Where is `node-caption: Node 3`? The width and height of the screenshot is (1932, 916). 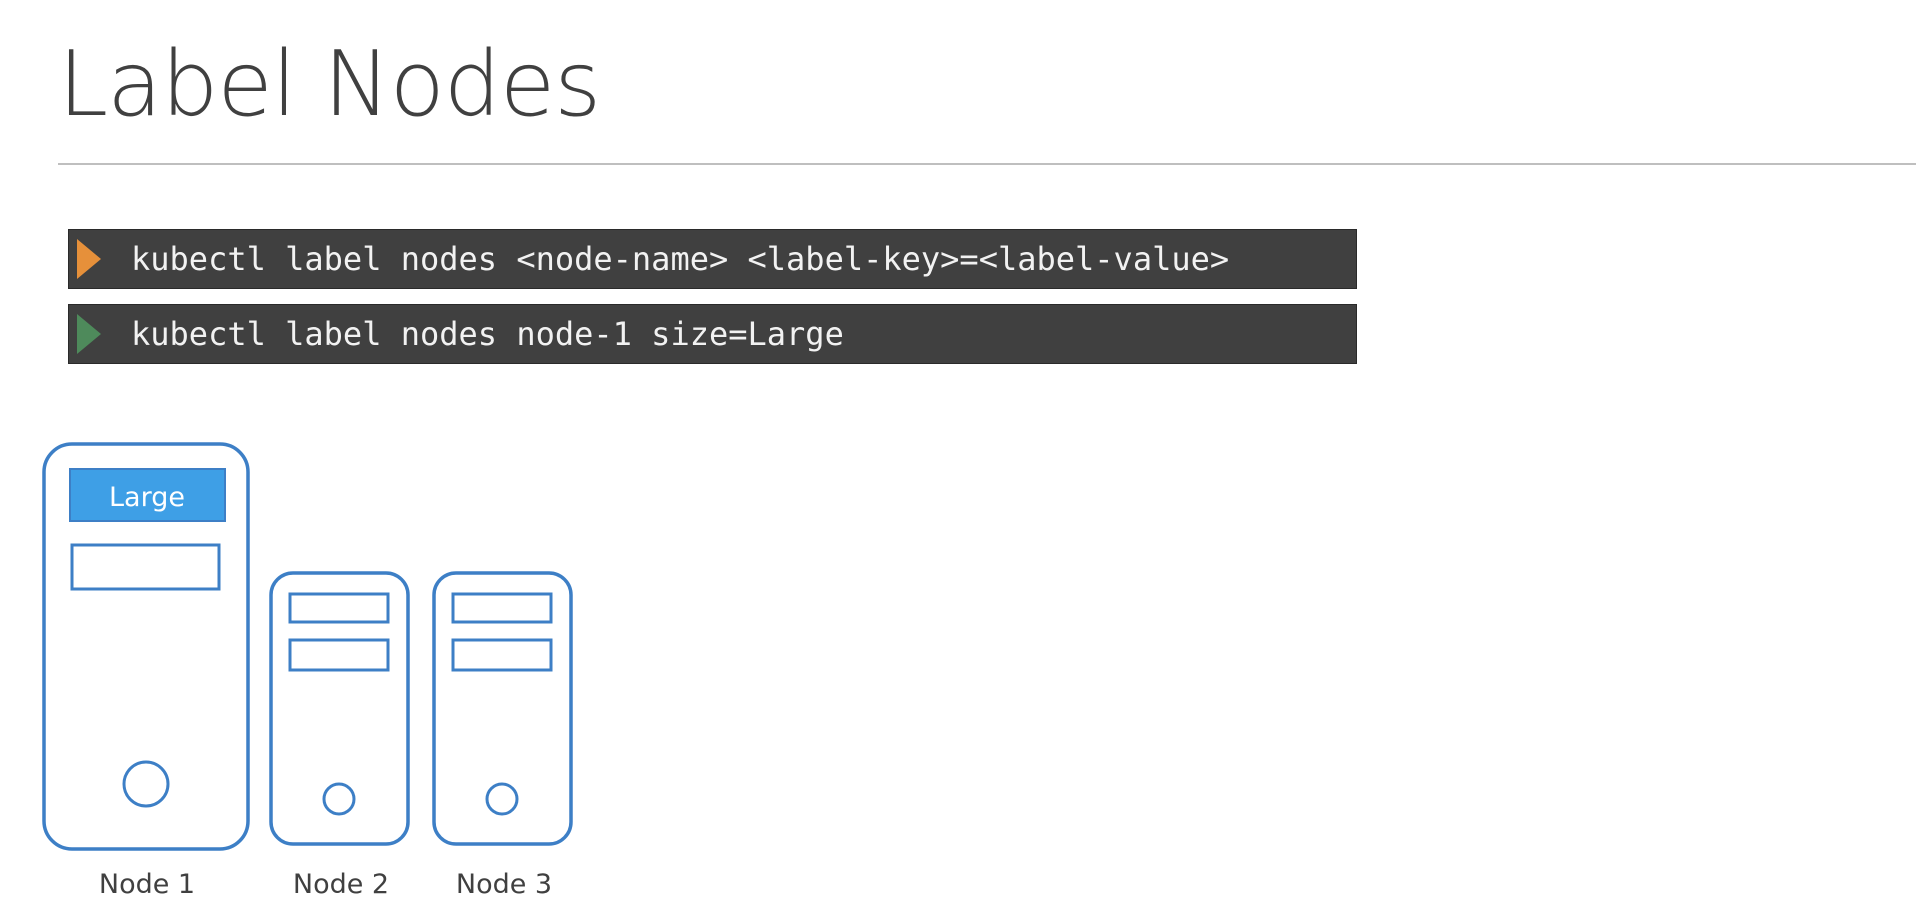 node-caption: Node 3 is located at coordinates (504, 884).